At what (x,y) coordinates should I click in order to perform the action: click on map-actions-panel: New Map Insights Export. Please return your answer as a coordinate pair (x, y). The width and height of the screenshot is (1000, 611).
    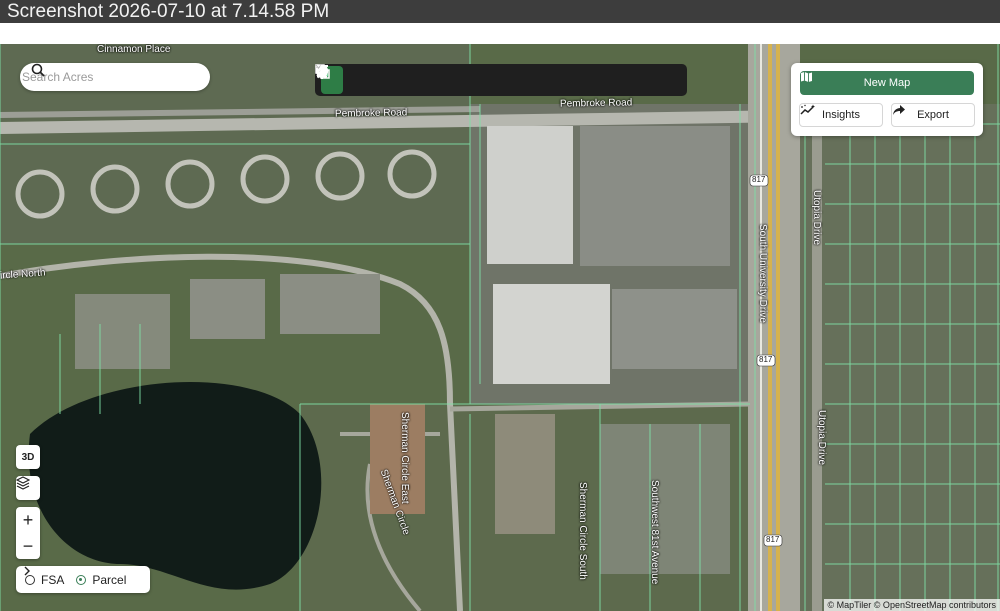
    Looking at the image, I should click on (887, 99).